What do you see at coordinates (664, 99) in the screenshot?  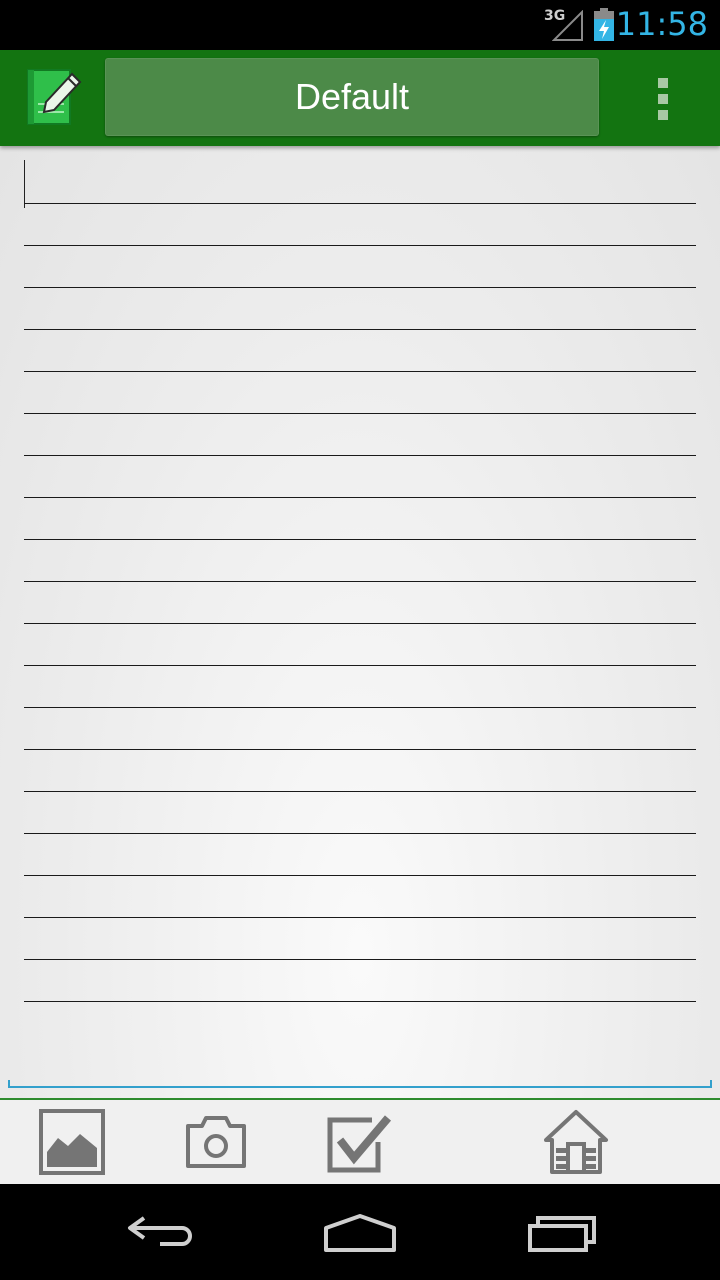 I see `overflow-menu-icon` at bounding box center [664, 99].